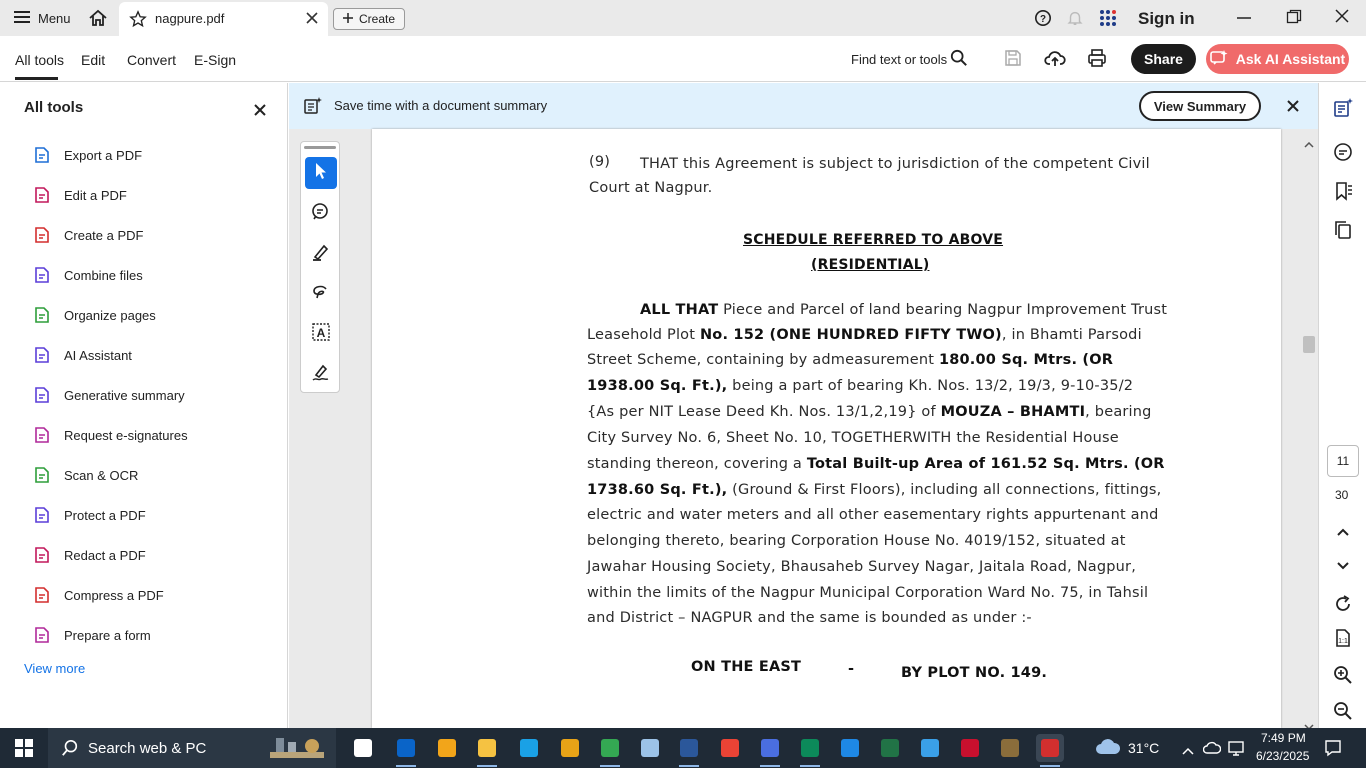 This screenshot has height=768, width=1366. I want to click on fit-page-icon: 1:1, so click(1343, 638).